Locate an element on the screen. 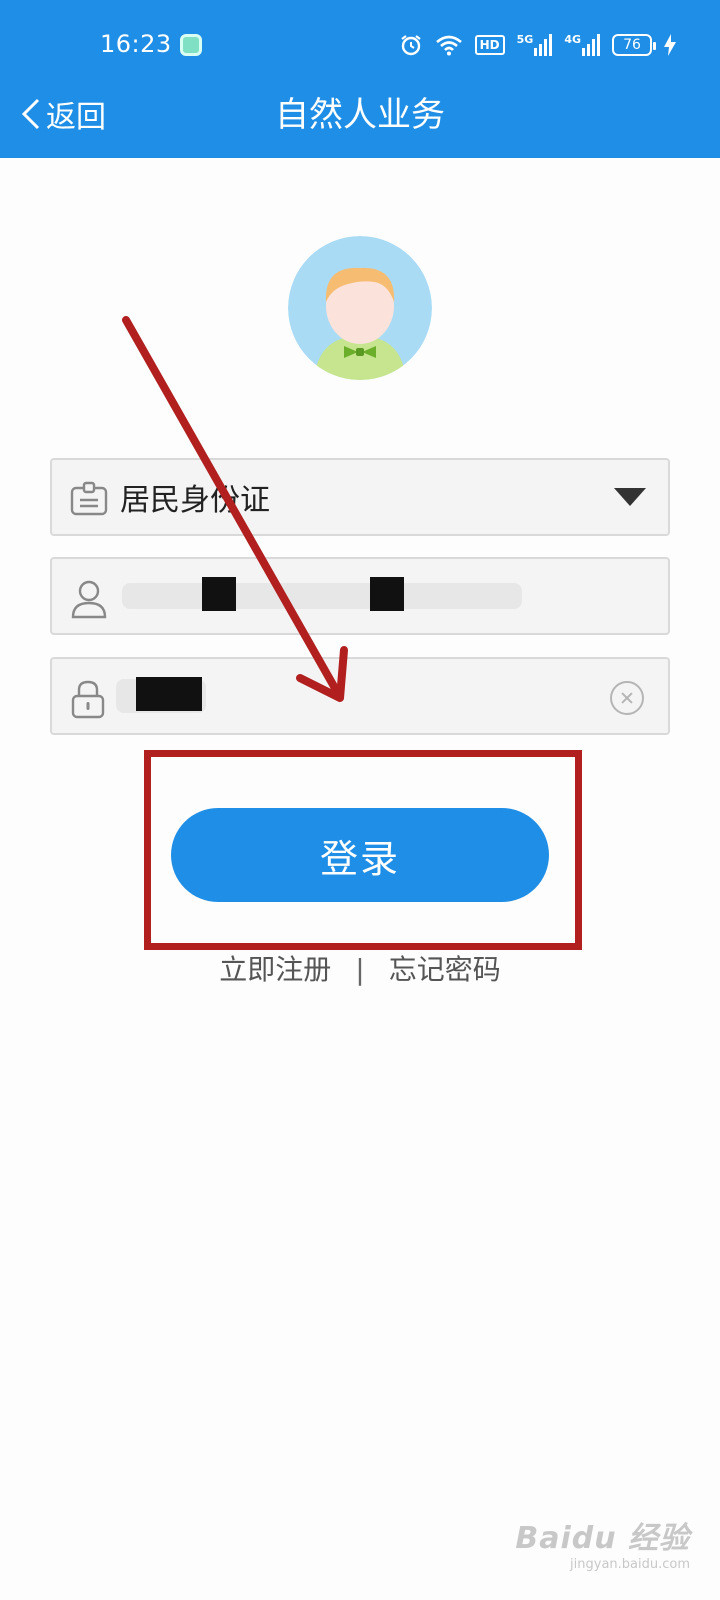 The width and height of the screenshot is (720, 1600). app-header: 16:23 HD 5G 4G 76 返回 自然人业务 is located at coordinates (360, 79).